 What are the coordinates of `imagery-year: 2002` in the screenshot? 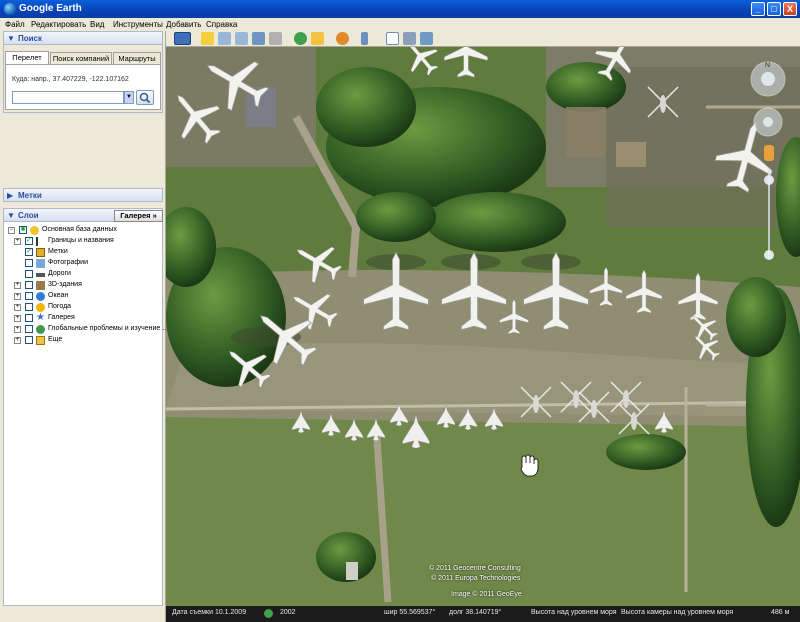 It's located at (288, 612).